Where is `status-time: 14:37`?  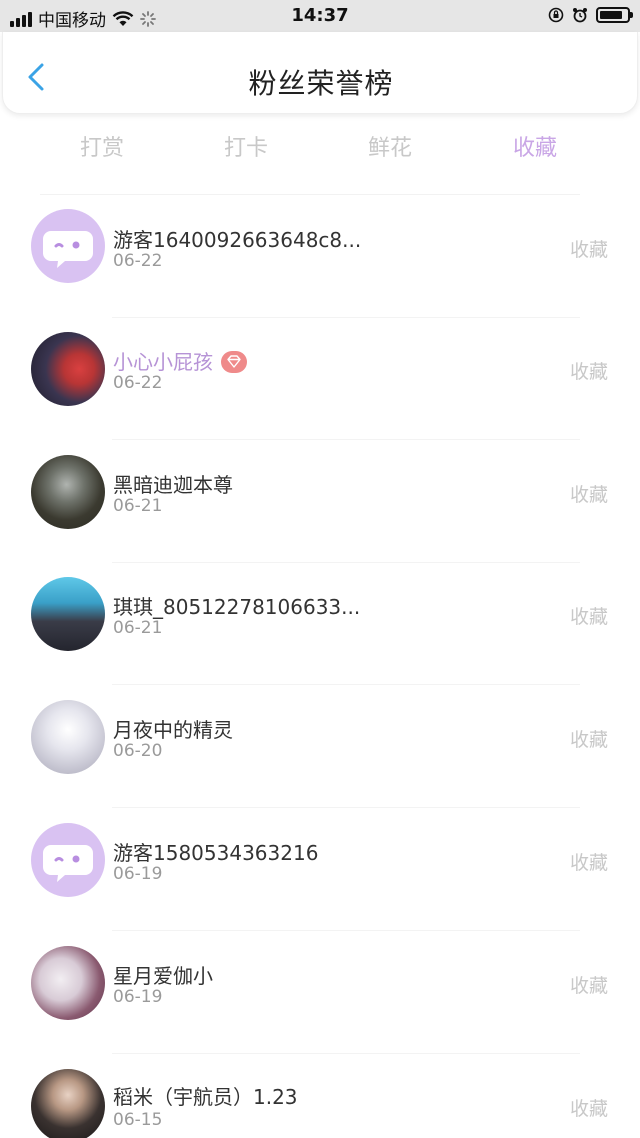 status-time: 14:37 is located at coordinates (320, 15).